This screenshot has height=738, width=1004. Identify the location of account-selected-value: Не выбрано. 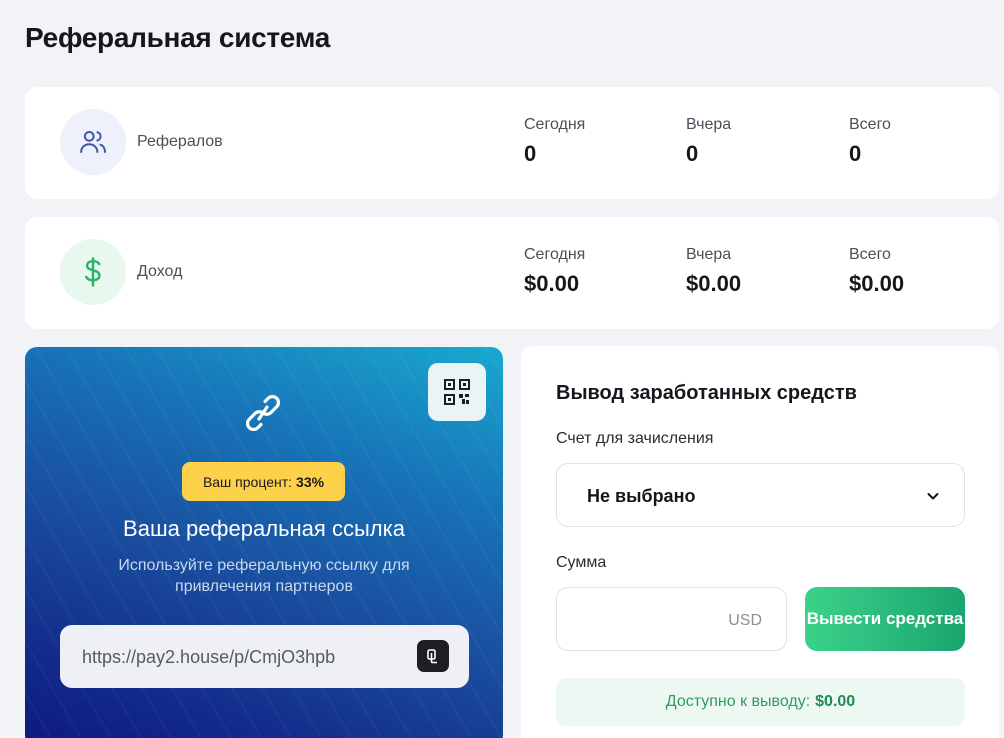
(641, 496).